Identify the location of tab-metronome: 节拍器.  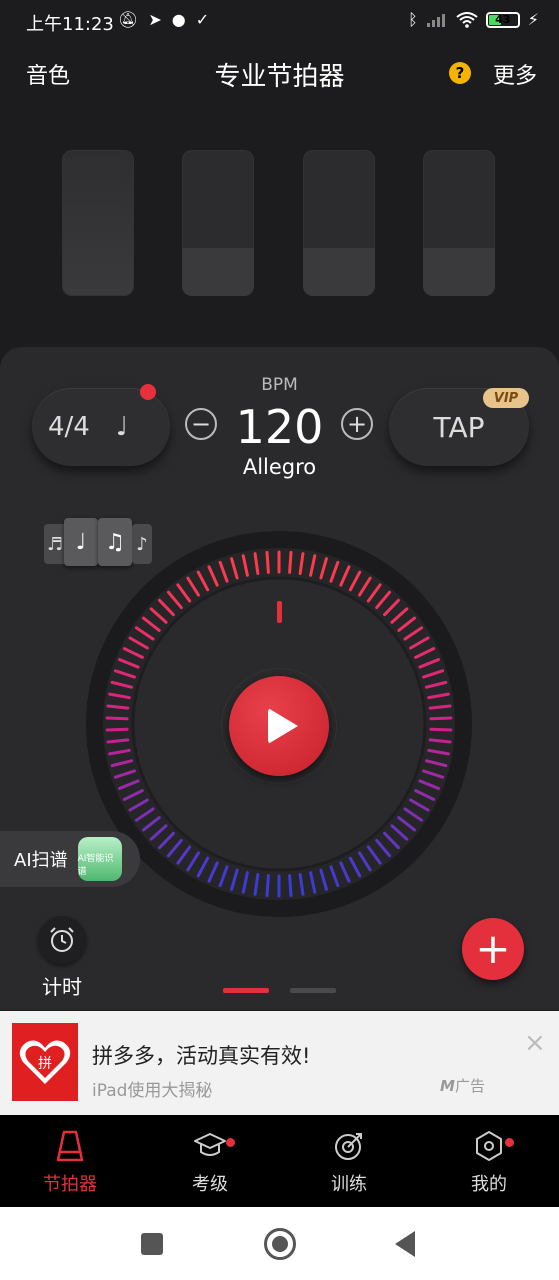
(70, 1162).